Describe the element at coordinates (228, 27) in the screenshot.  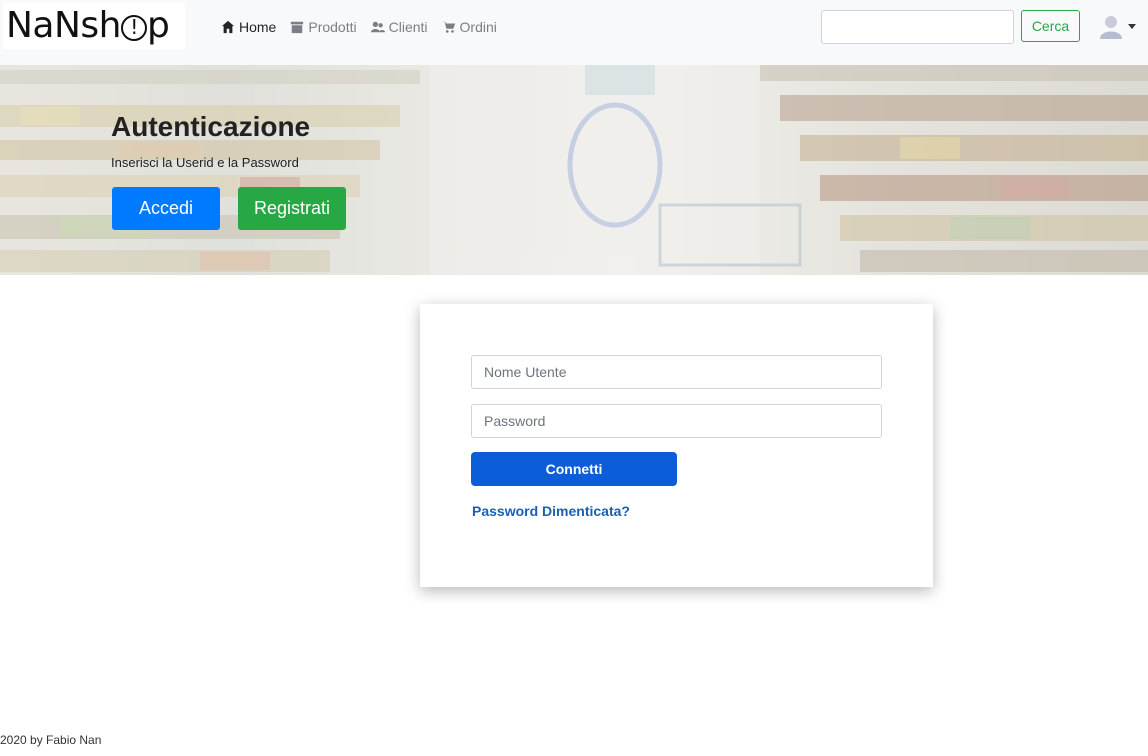
I see `home-icon` at that location.